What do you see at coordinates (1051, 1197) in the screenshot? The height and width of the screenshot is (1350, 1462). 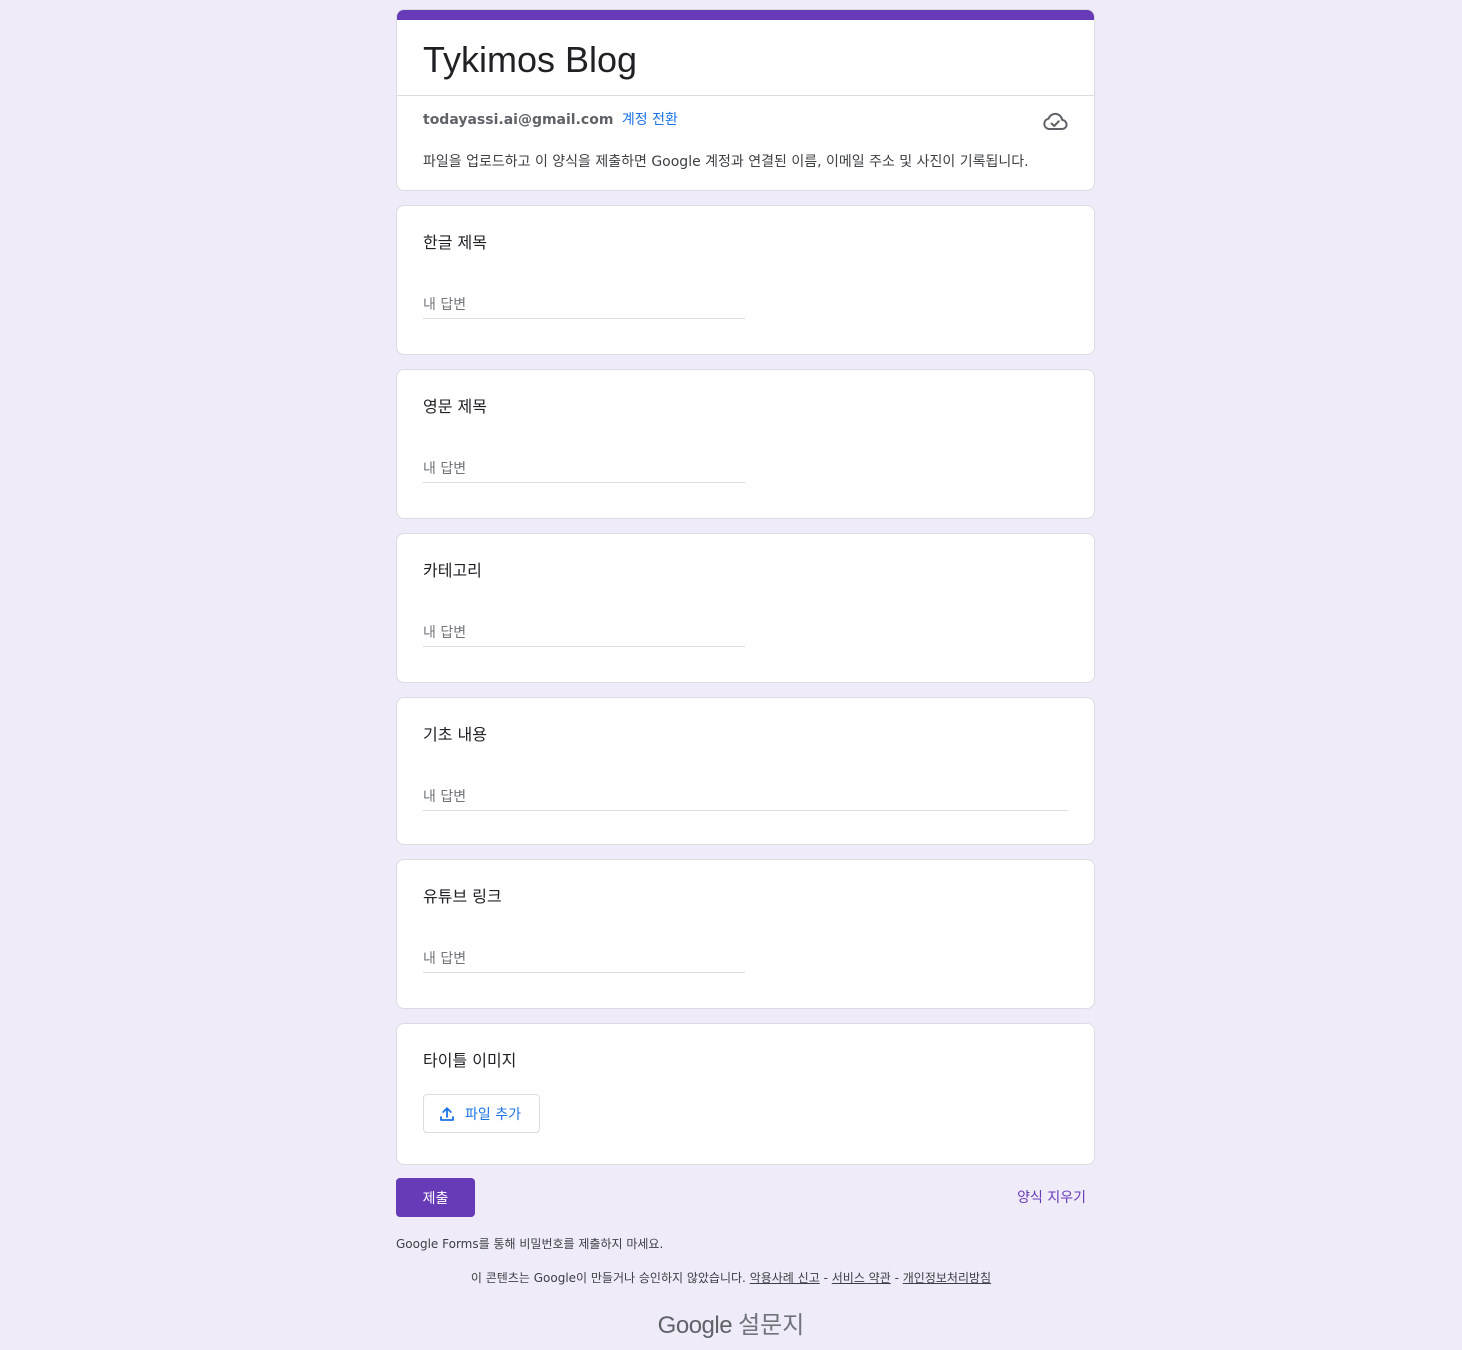 I see `clear-form-button: 양식 지우기` at bounding box center [1051, 1197].